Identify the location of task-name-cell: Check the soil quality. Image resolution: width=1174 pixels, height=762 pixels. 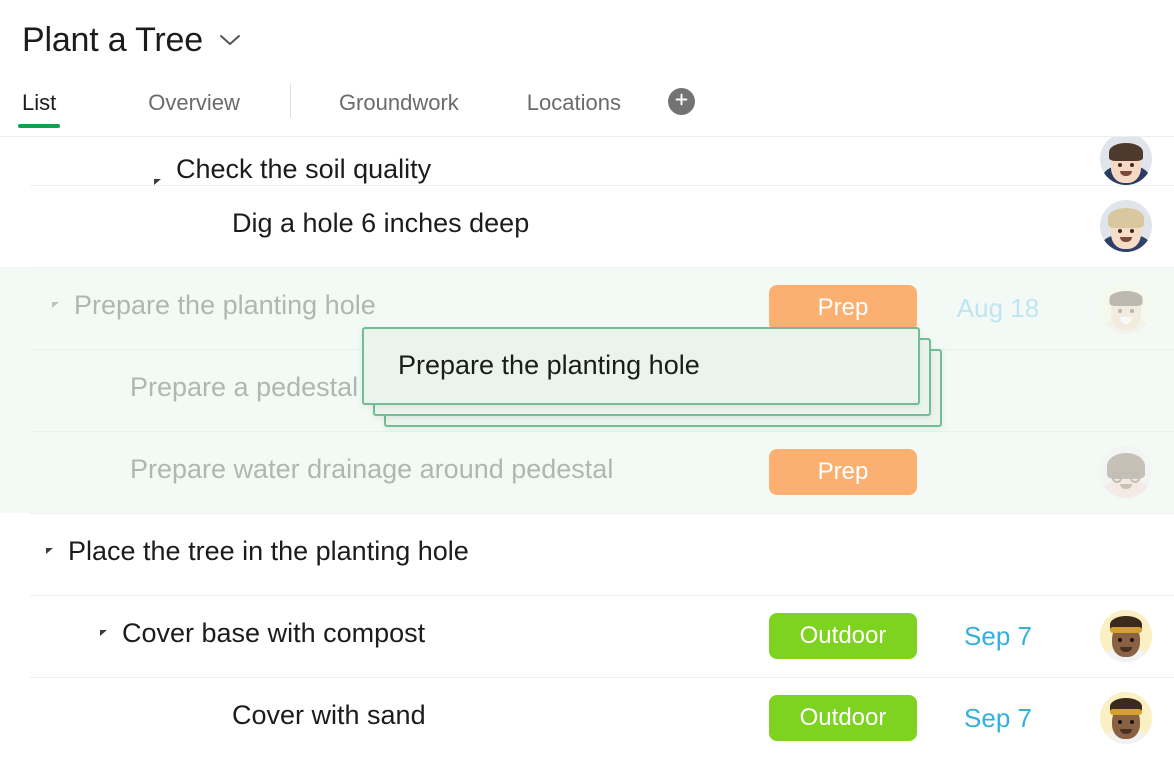
(384, 161).